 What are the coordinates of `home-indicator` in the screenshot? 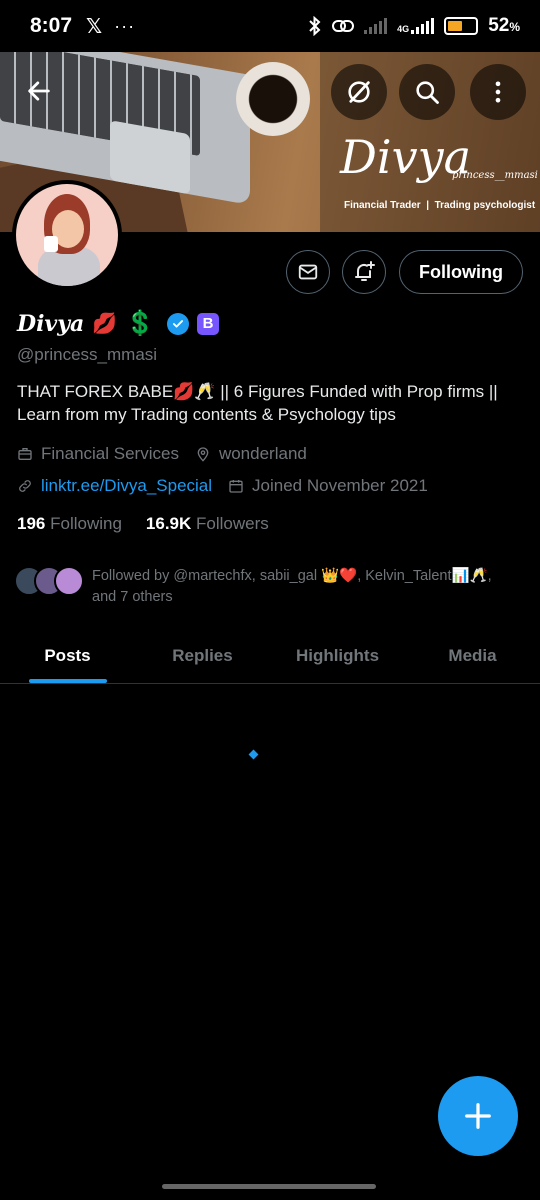 It's located at (269, 1186).